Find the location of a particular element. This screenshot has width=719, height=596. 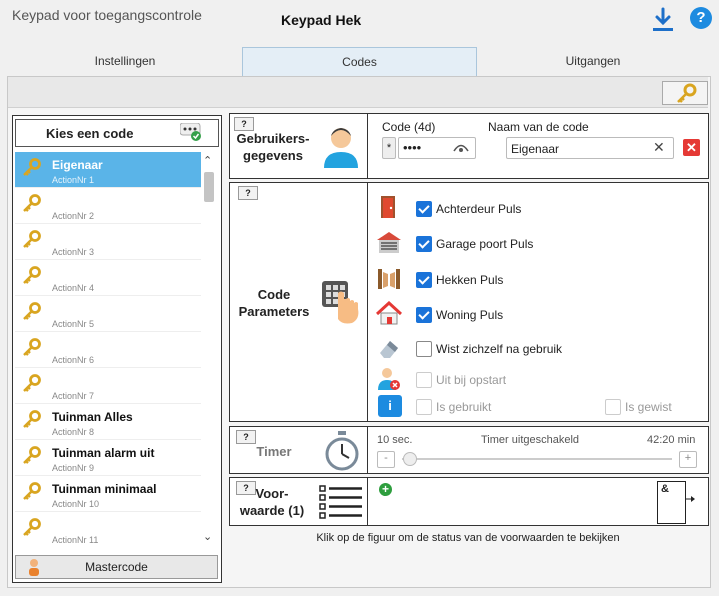

code-list-header: Kies een code is located at coordinates (117, 133).